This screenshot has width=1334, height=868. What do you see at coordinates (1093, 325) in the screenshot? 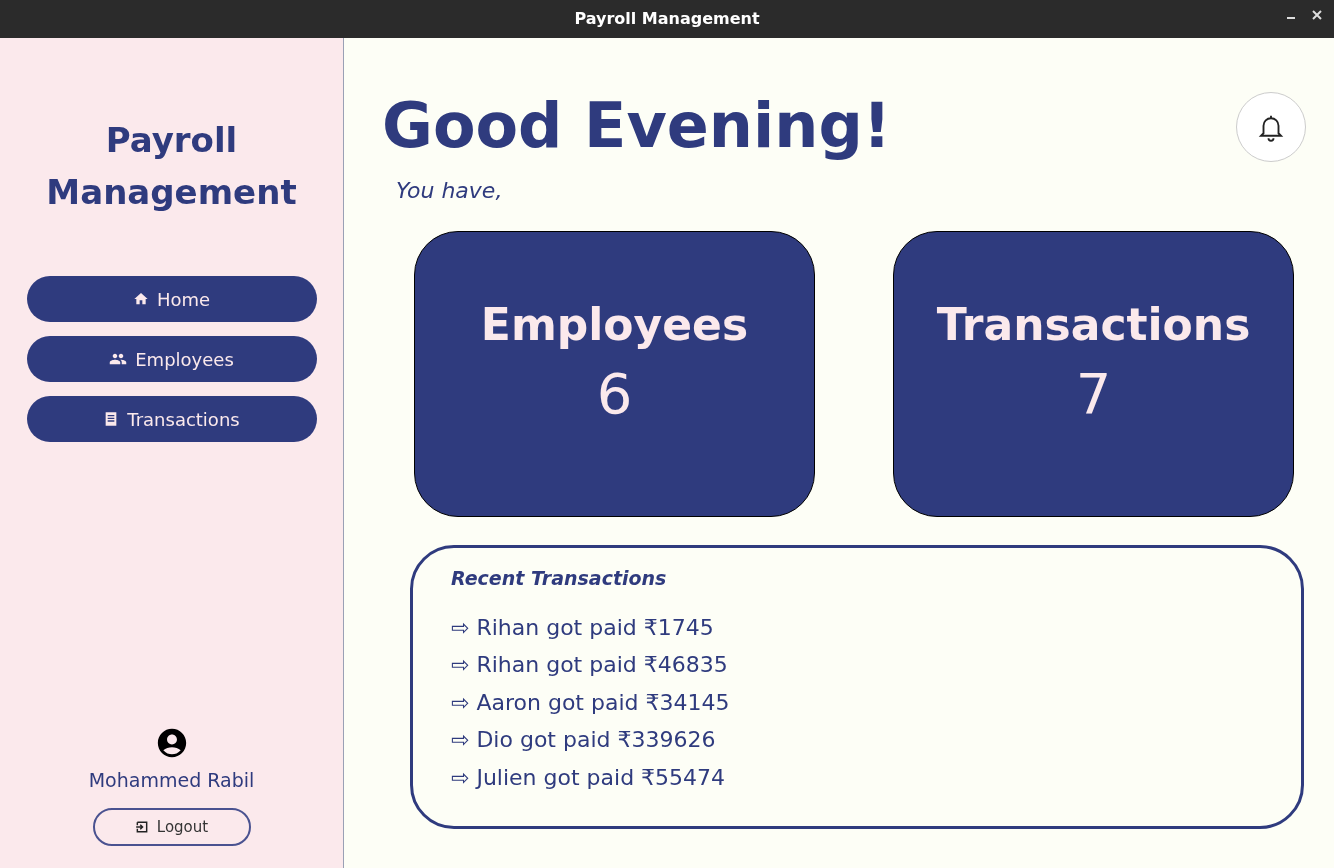
I see `stat-label: Transactions` at bounding box center [1093, 325].